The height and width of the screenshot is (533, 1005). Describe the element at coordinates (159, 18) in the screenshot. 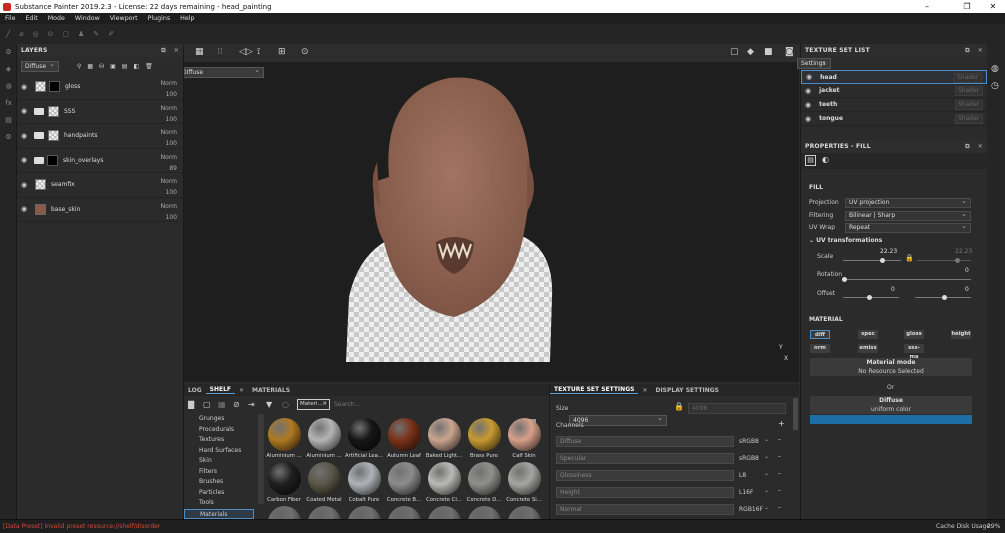

I see `menu-plugins: Plugins` at that location.